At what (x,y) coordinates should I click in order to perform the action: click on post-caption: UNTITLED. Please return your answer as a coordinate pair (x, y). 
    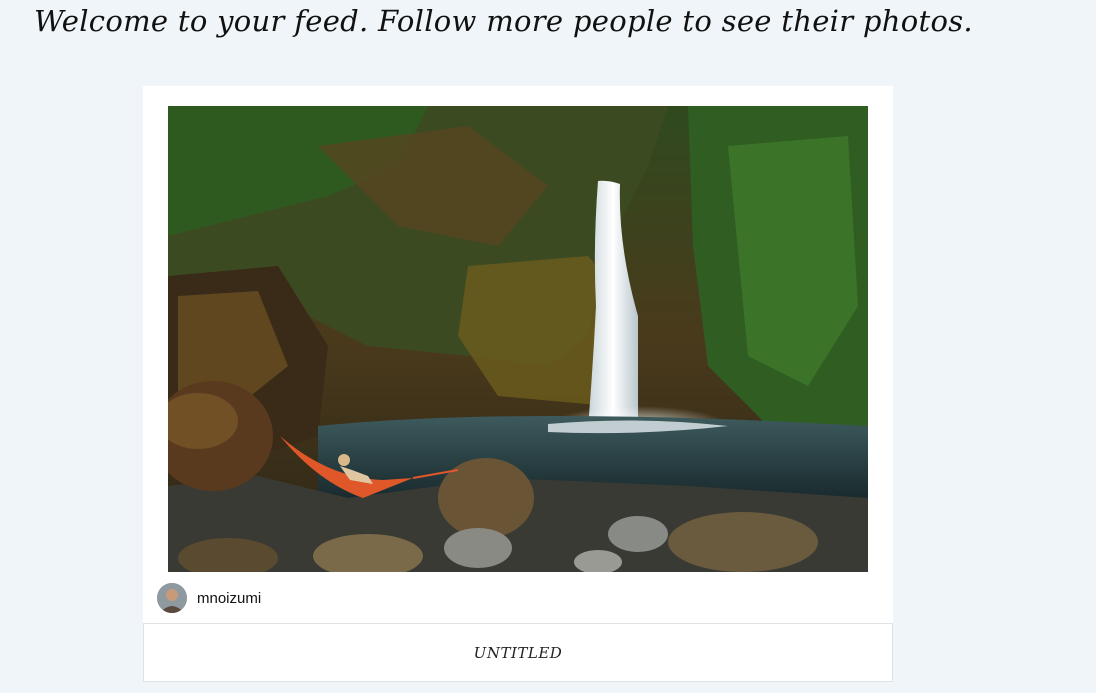
    Looking at the image, I should click on (518, 652).